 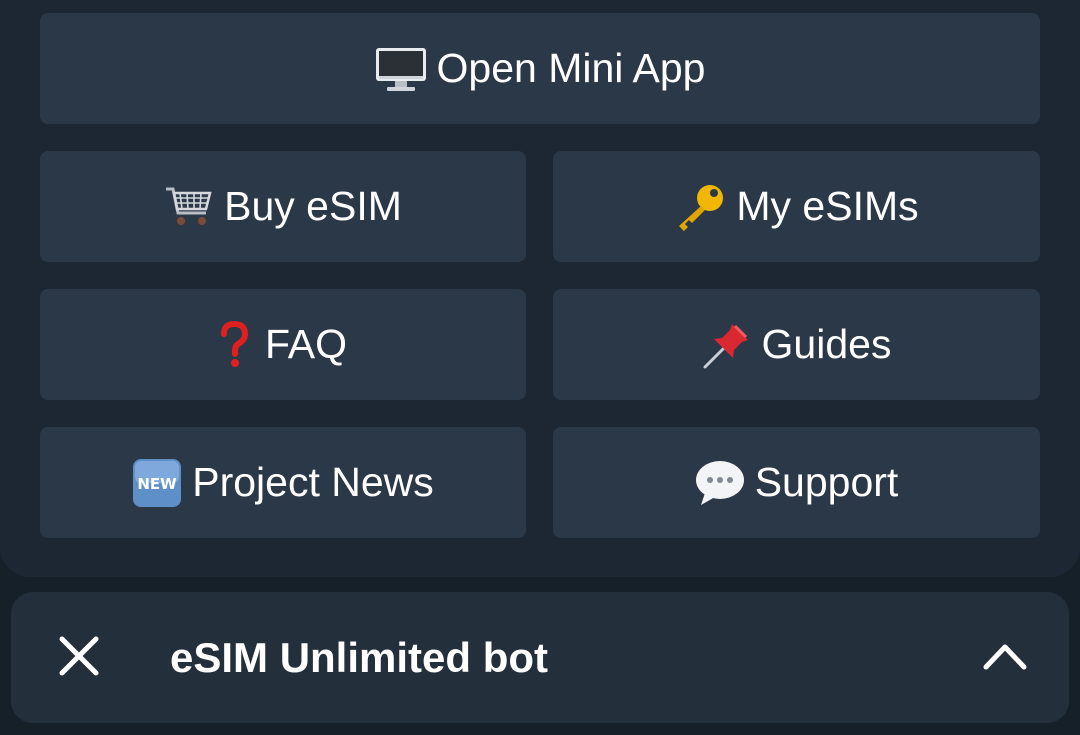 I want to click on support-button: Support, so click(x=796, y=482).